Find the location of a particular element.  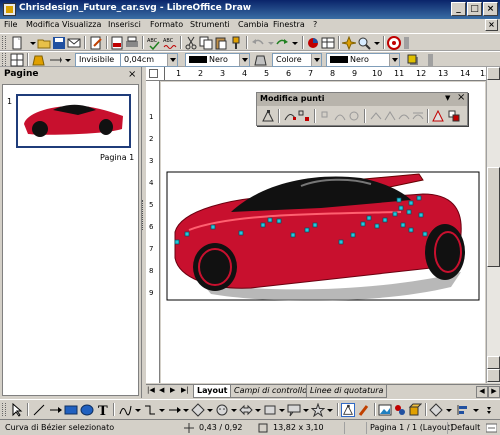

grid-icon is located at coordinates (17, 60).